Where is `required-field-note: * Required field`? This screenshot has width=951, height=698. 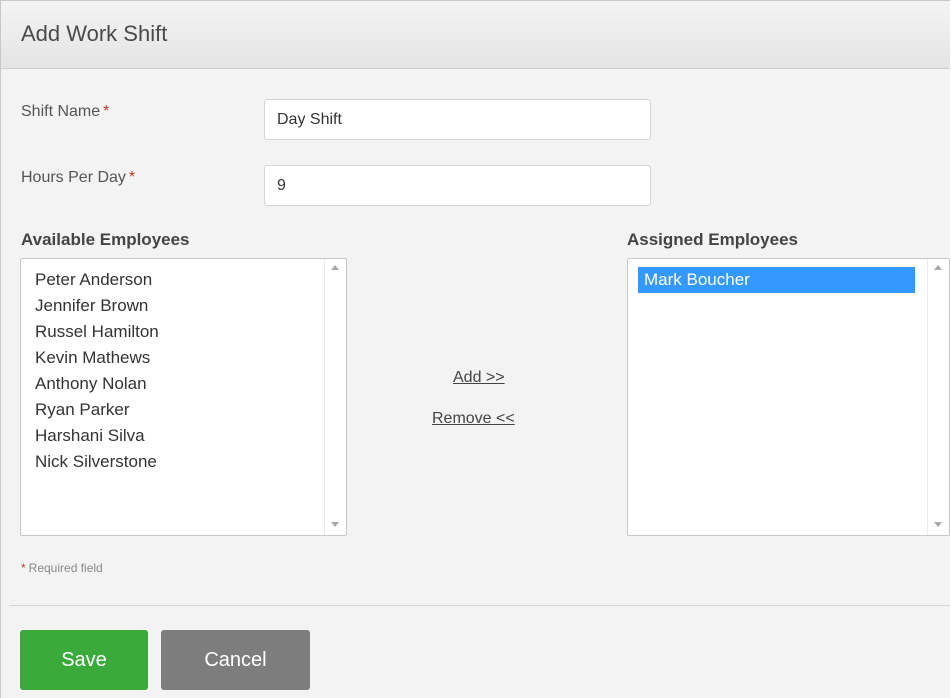 required-field-note: * Required field is located at coordinates (62, 568).